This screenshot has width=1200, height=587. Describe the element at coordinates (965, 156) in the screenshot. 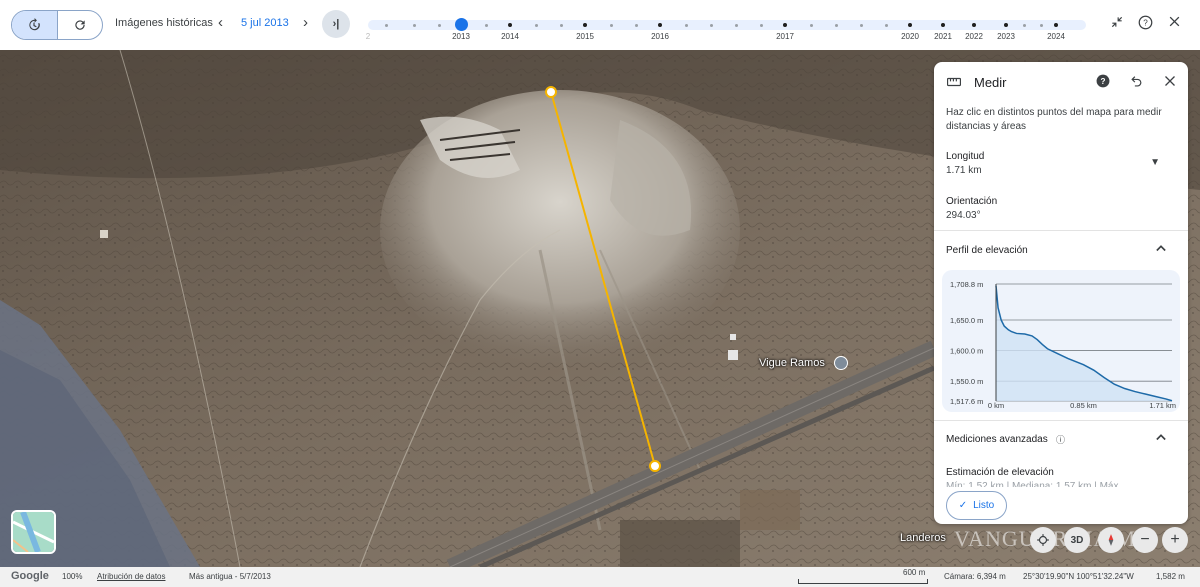

I see `length-label: Longitud` at that location.